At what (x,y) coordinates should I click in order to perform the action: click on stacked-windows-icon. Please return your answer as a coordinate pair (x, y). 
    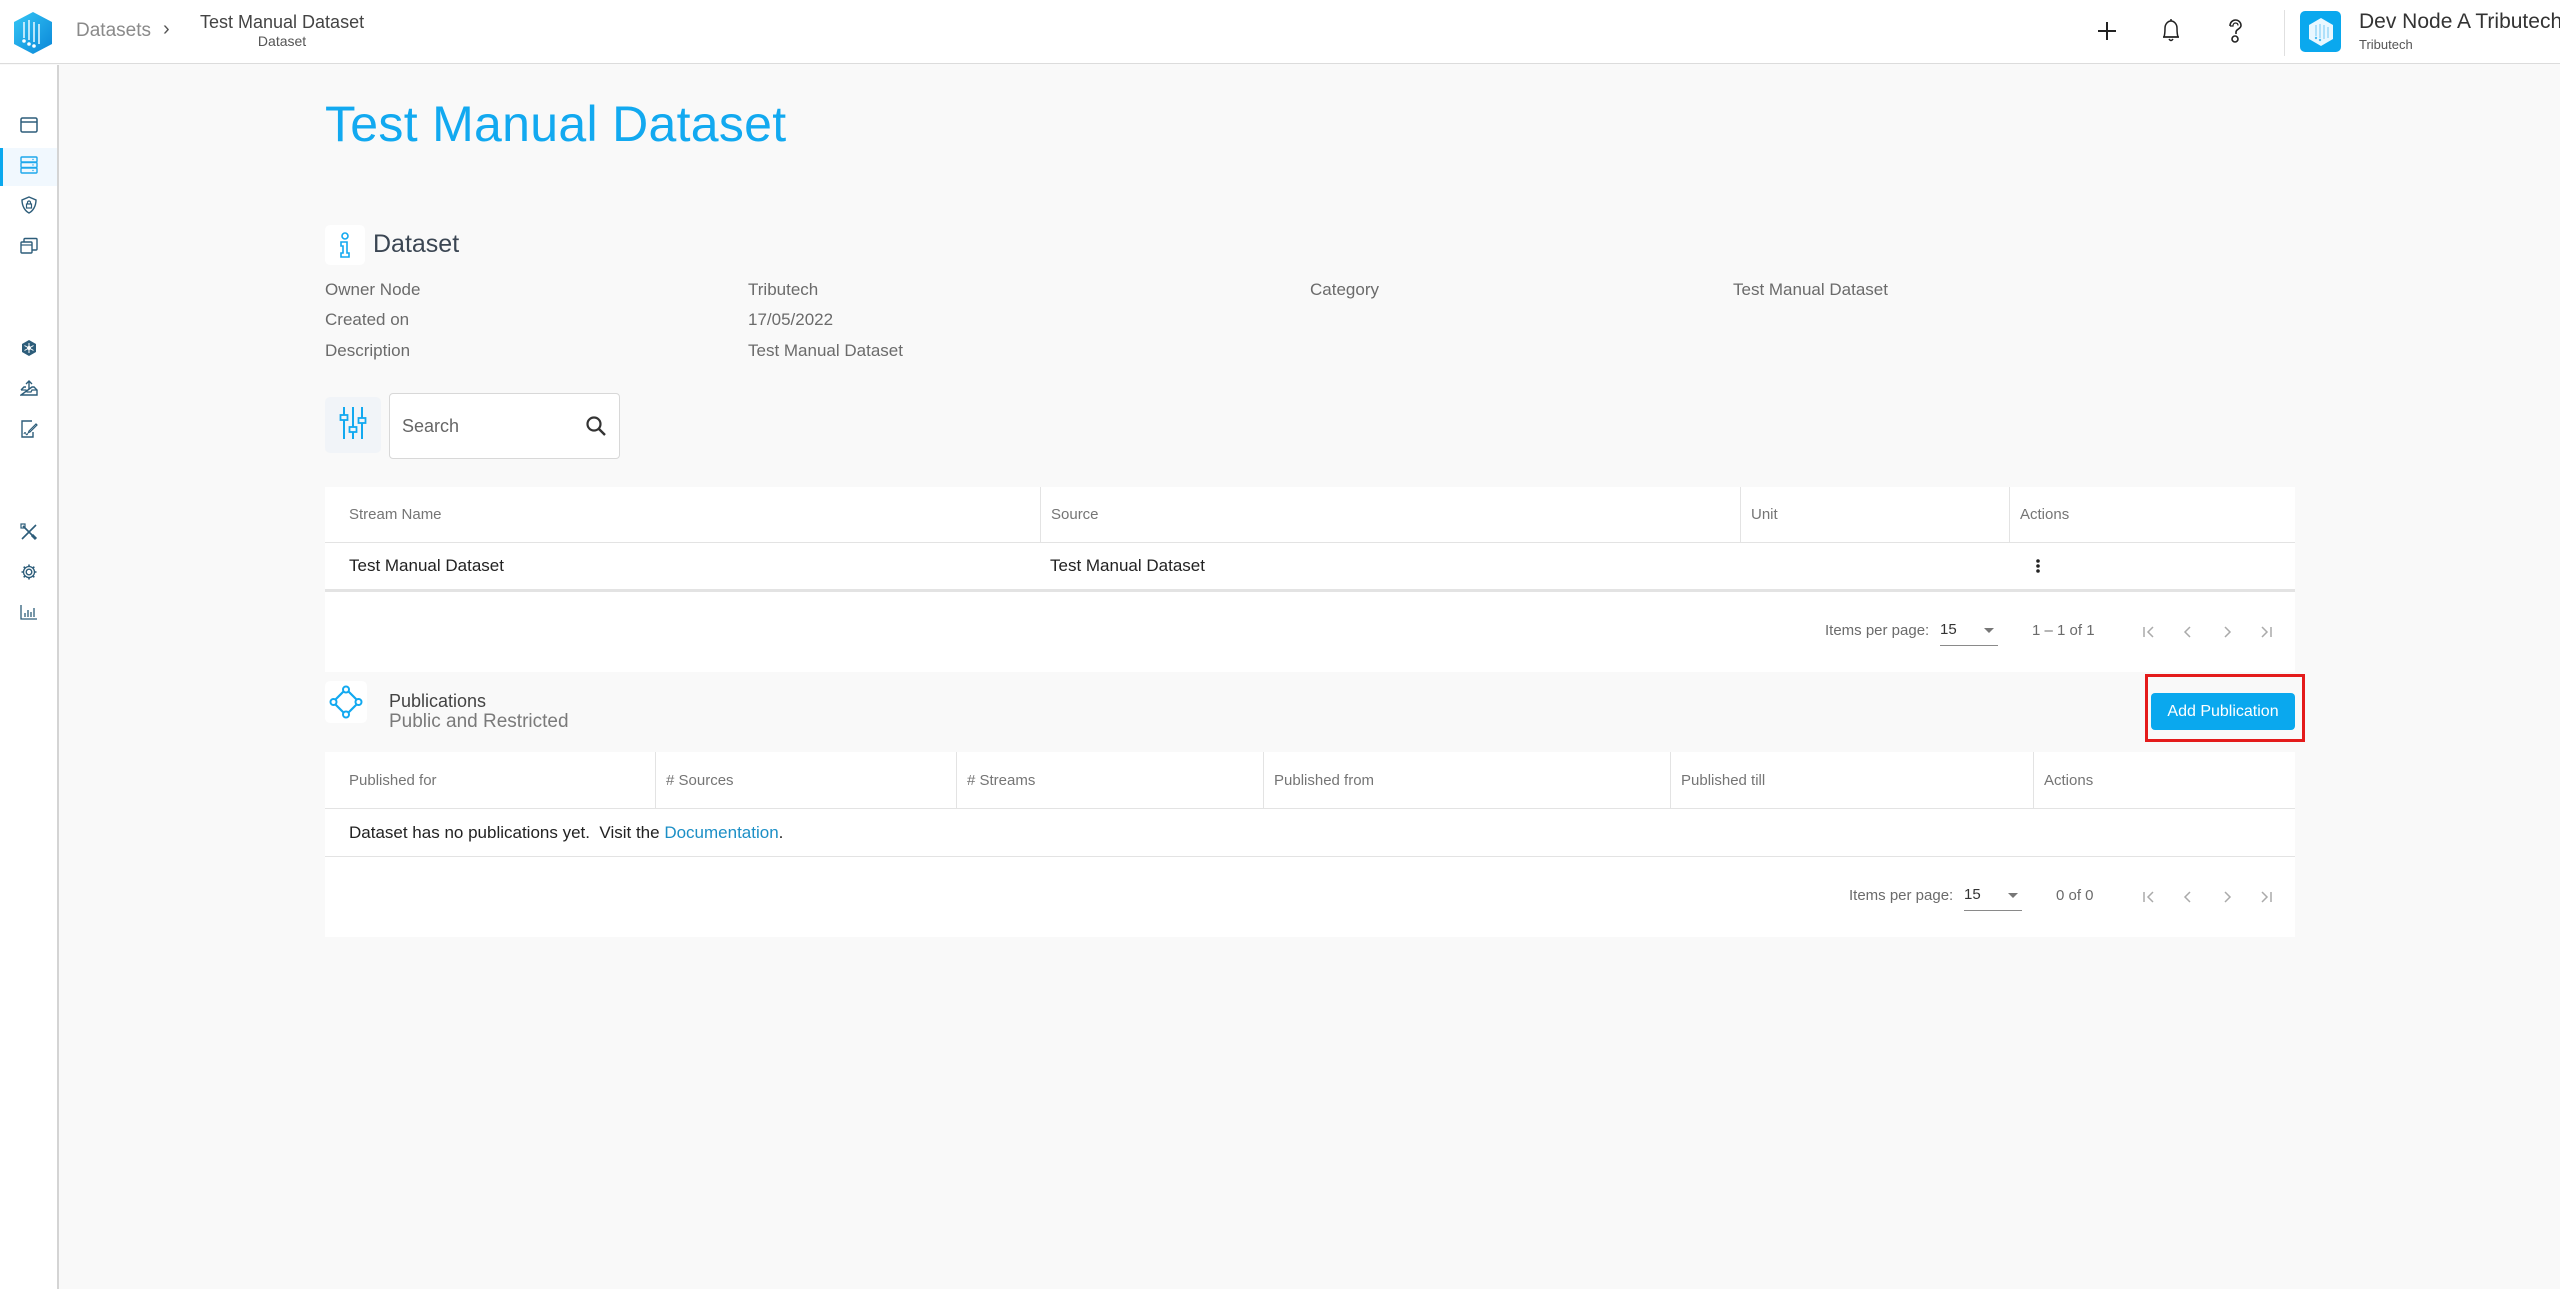
    Looking at the image, I should click on (28, 247).